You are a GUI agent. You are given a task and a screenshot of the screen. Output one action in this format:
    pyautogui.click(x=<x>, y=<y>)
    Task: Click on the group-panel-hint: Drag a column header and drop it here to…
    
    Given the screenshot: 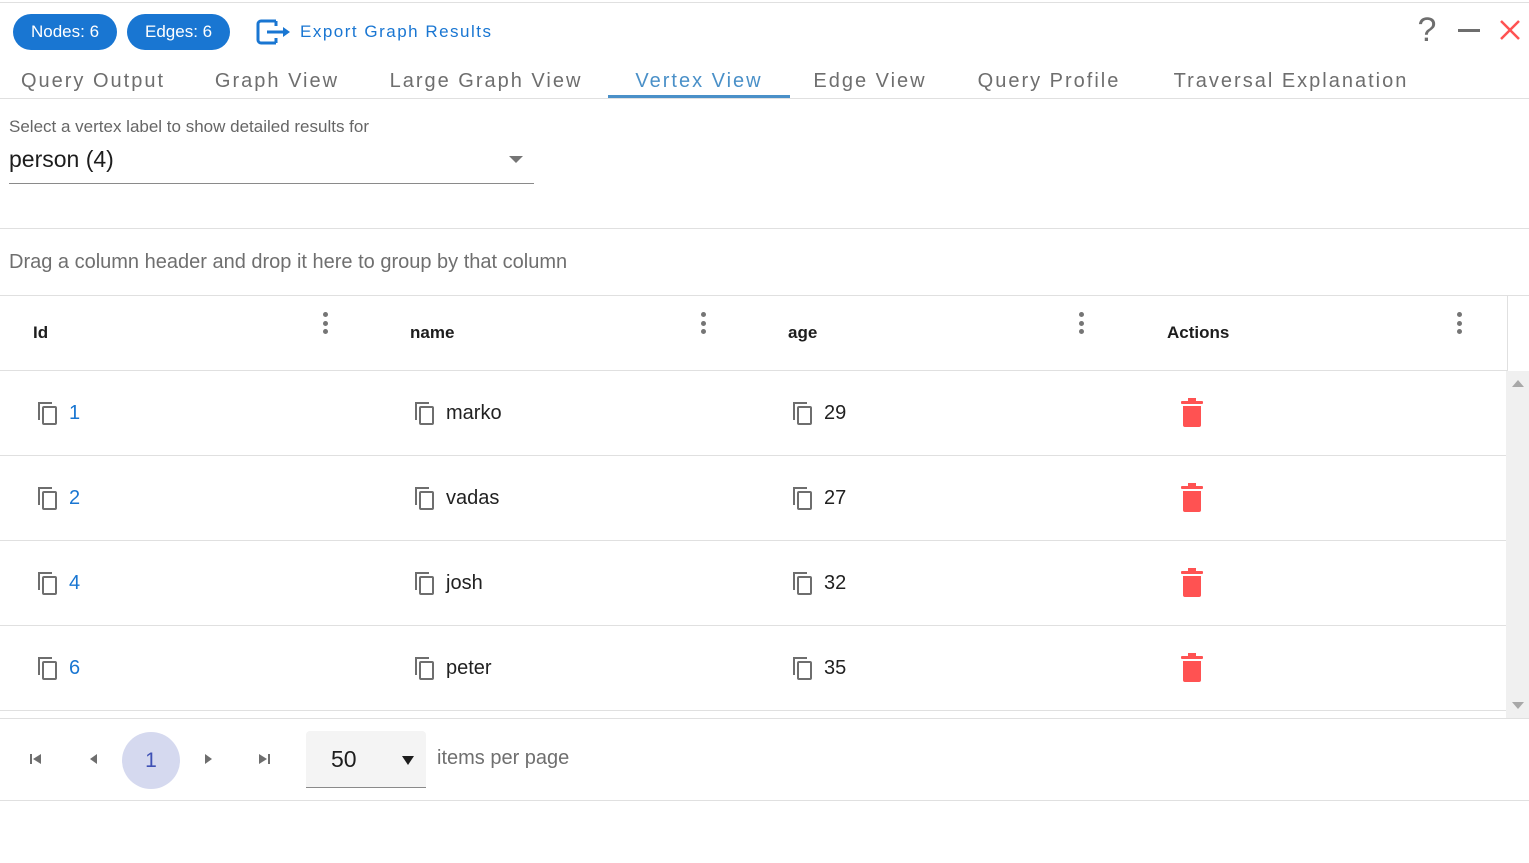 What is the action you would take?
    pyautogui.click(x=288, y=262)
    